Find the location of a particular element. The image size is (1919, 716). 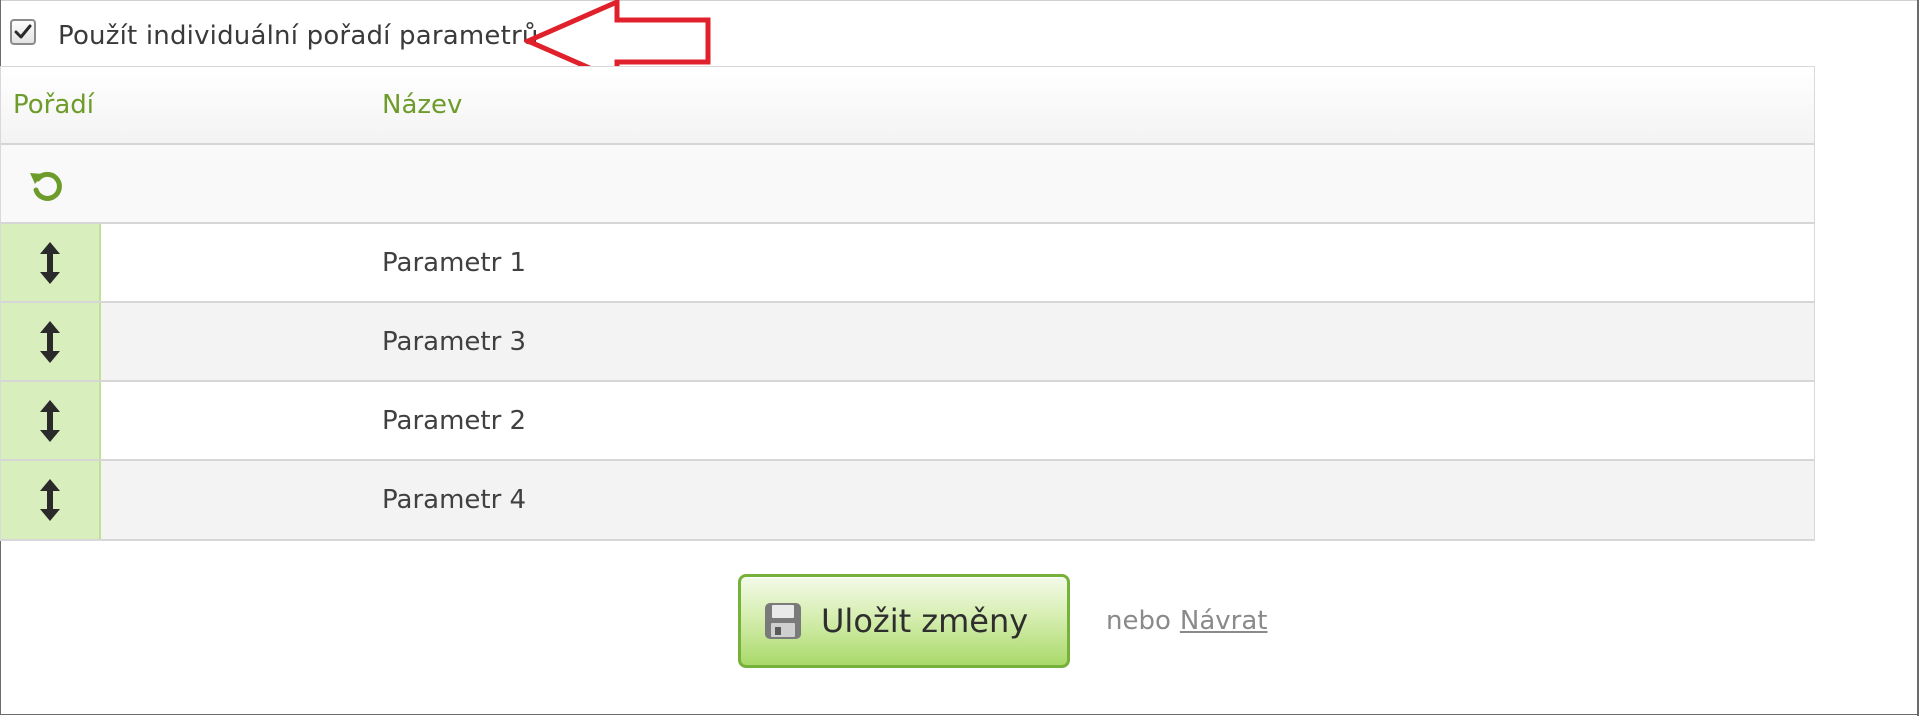

refresh-icon is located at coordinates (47, 185).